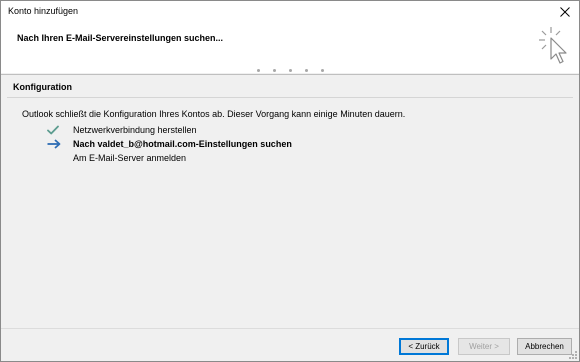 Image resolution: width=580 pixels, height=362 pixels. Describe the element at coordinates (290, 97) in the screenshot. I see `section-divider` at that location.